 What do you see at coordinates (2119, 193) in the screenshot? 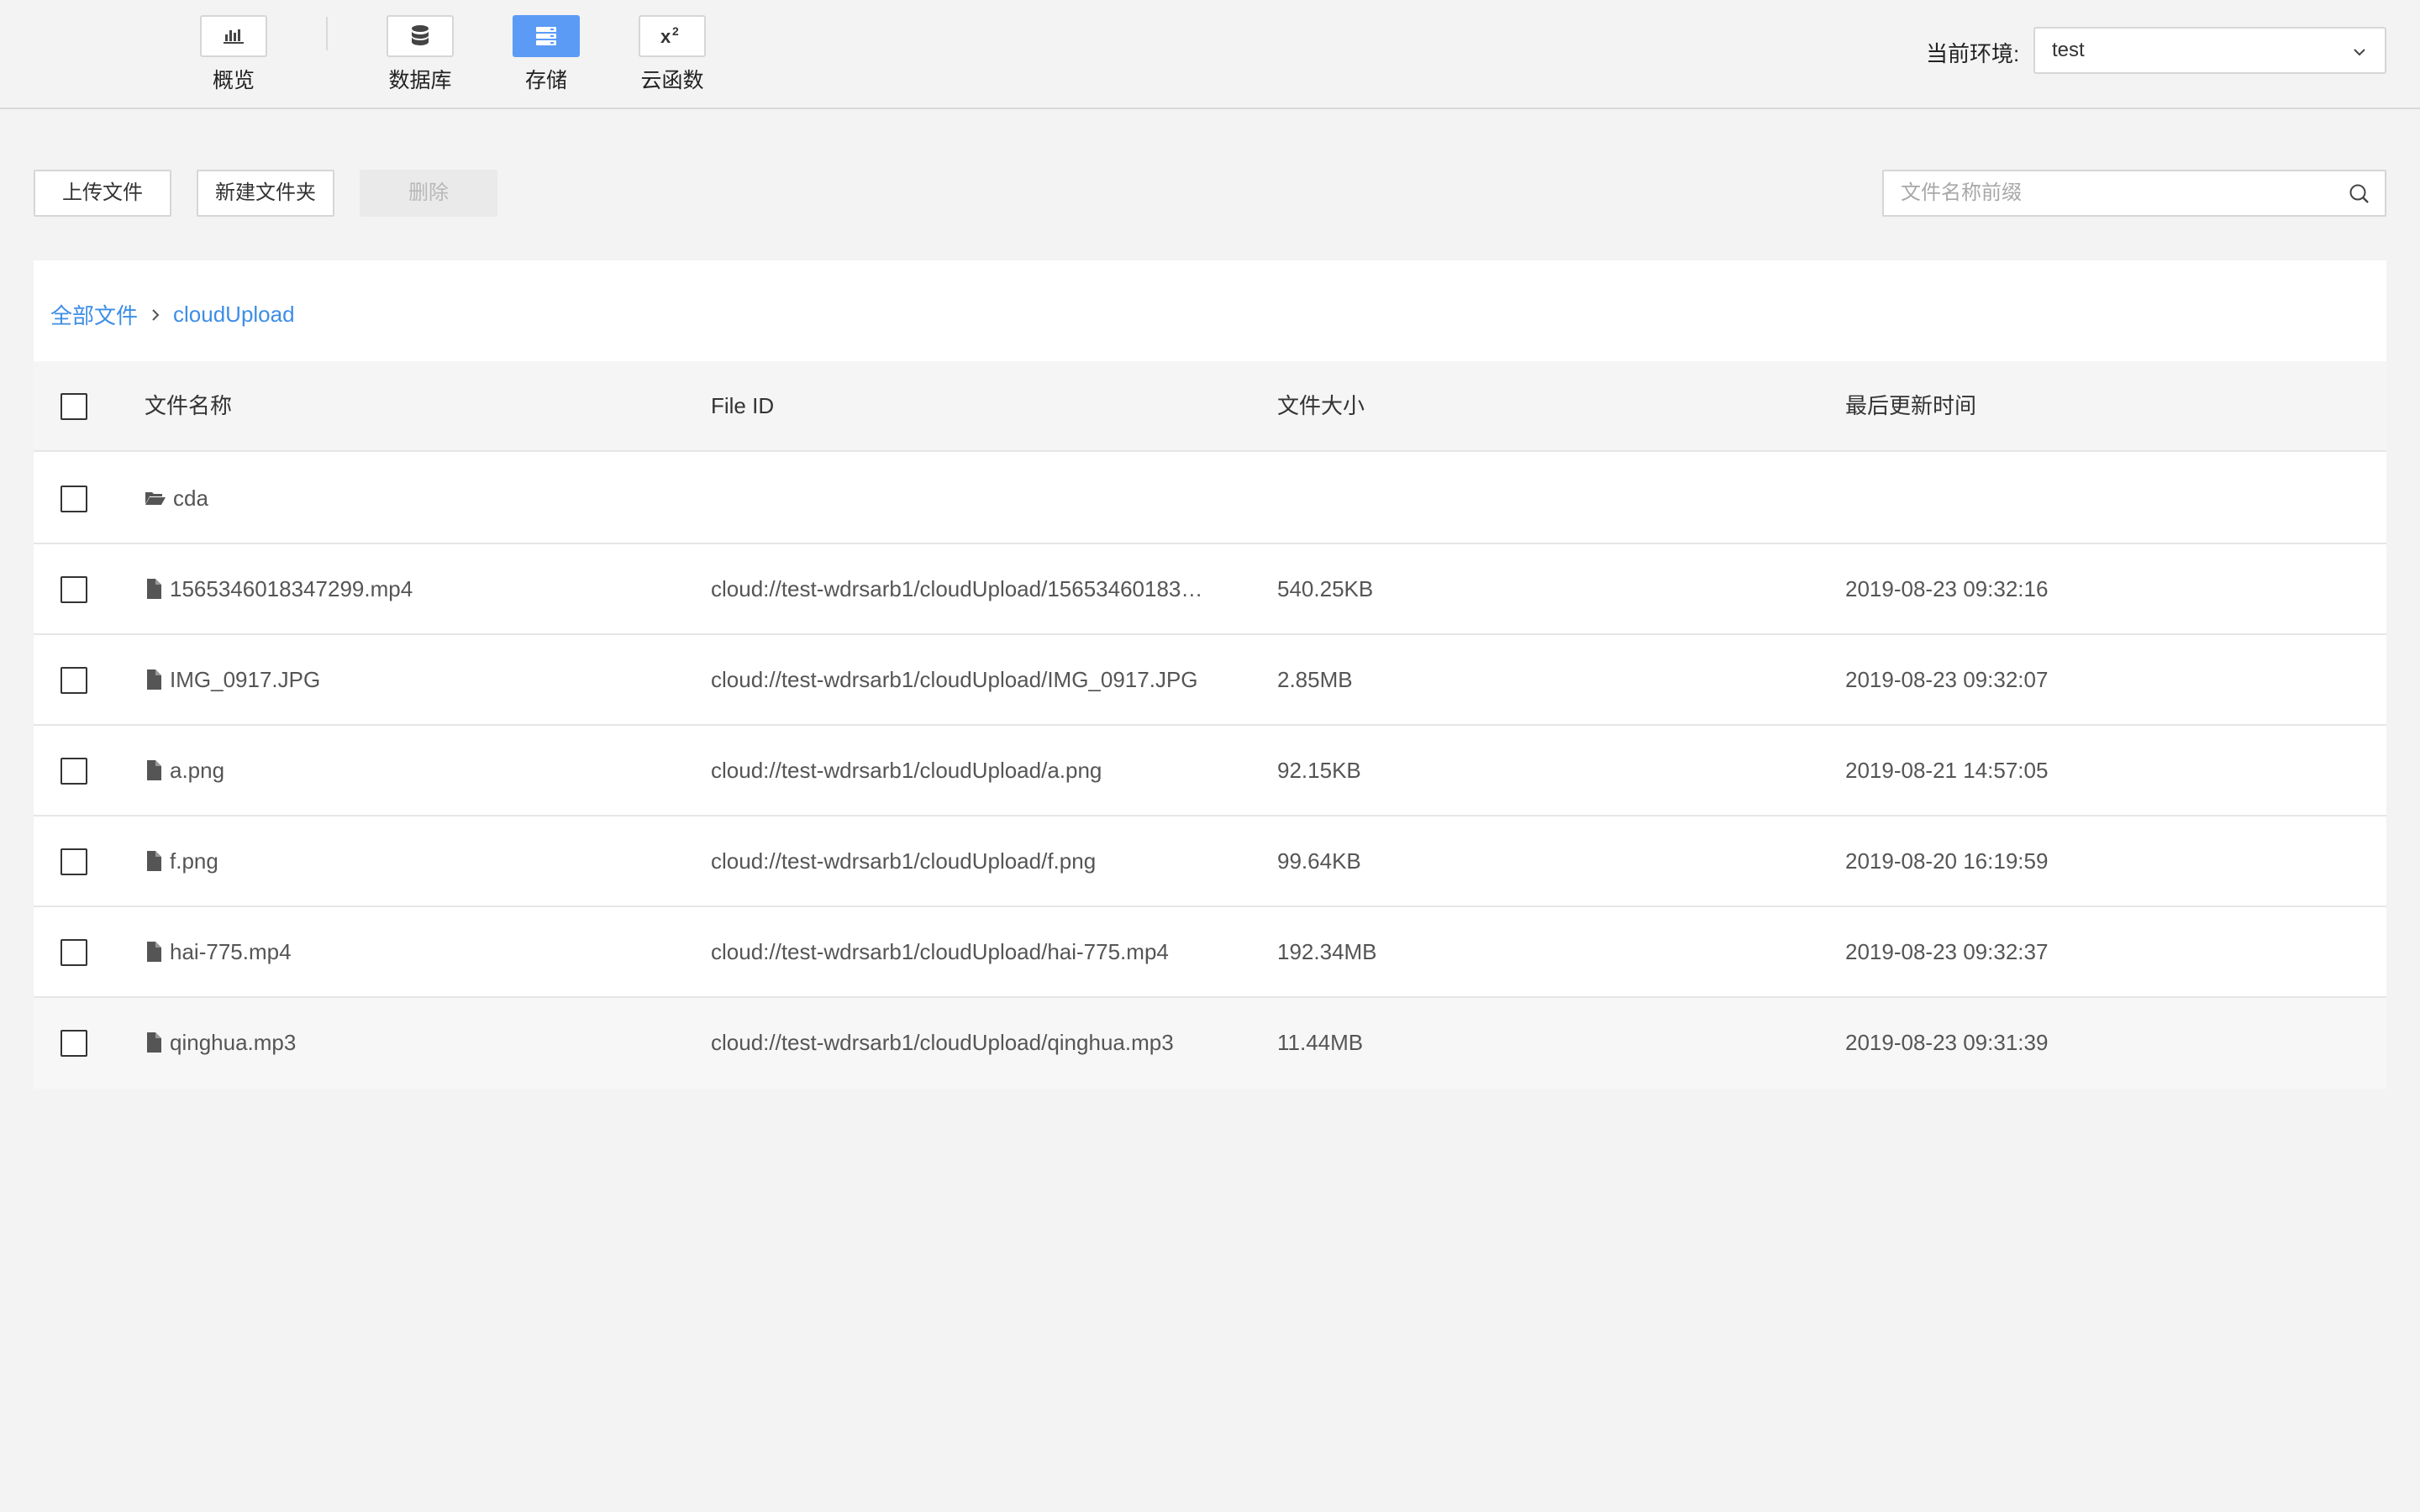
I see `search-input` at bounding box center [2119, 193].